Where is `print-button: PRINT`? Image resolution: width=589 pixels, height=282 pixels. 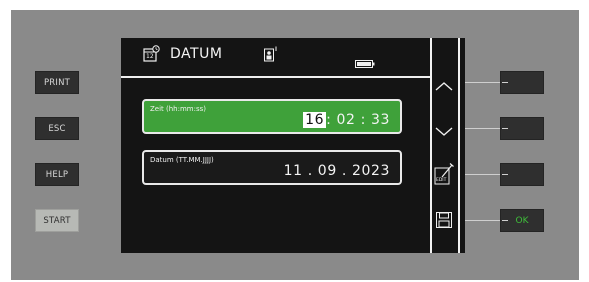
print-button: PRINT is located at coordinates (57, 82).